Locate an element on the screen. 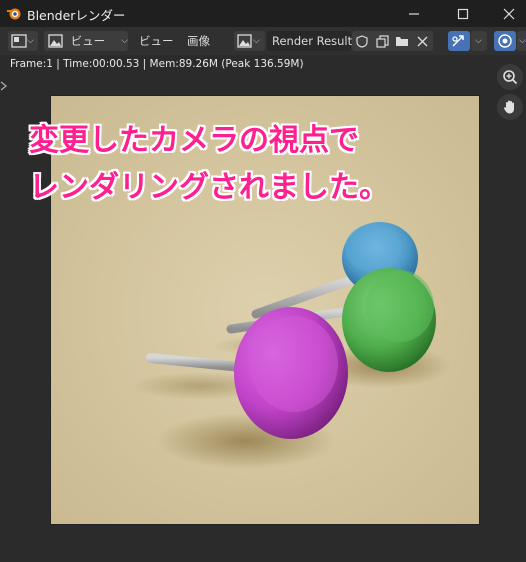  new-image-button is located at coordinates (382, 41).